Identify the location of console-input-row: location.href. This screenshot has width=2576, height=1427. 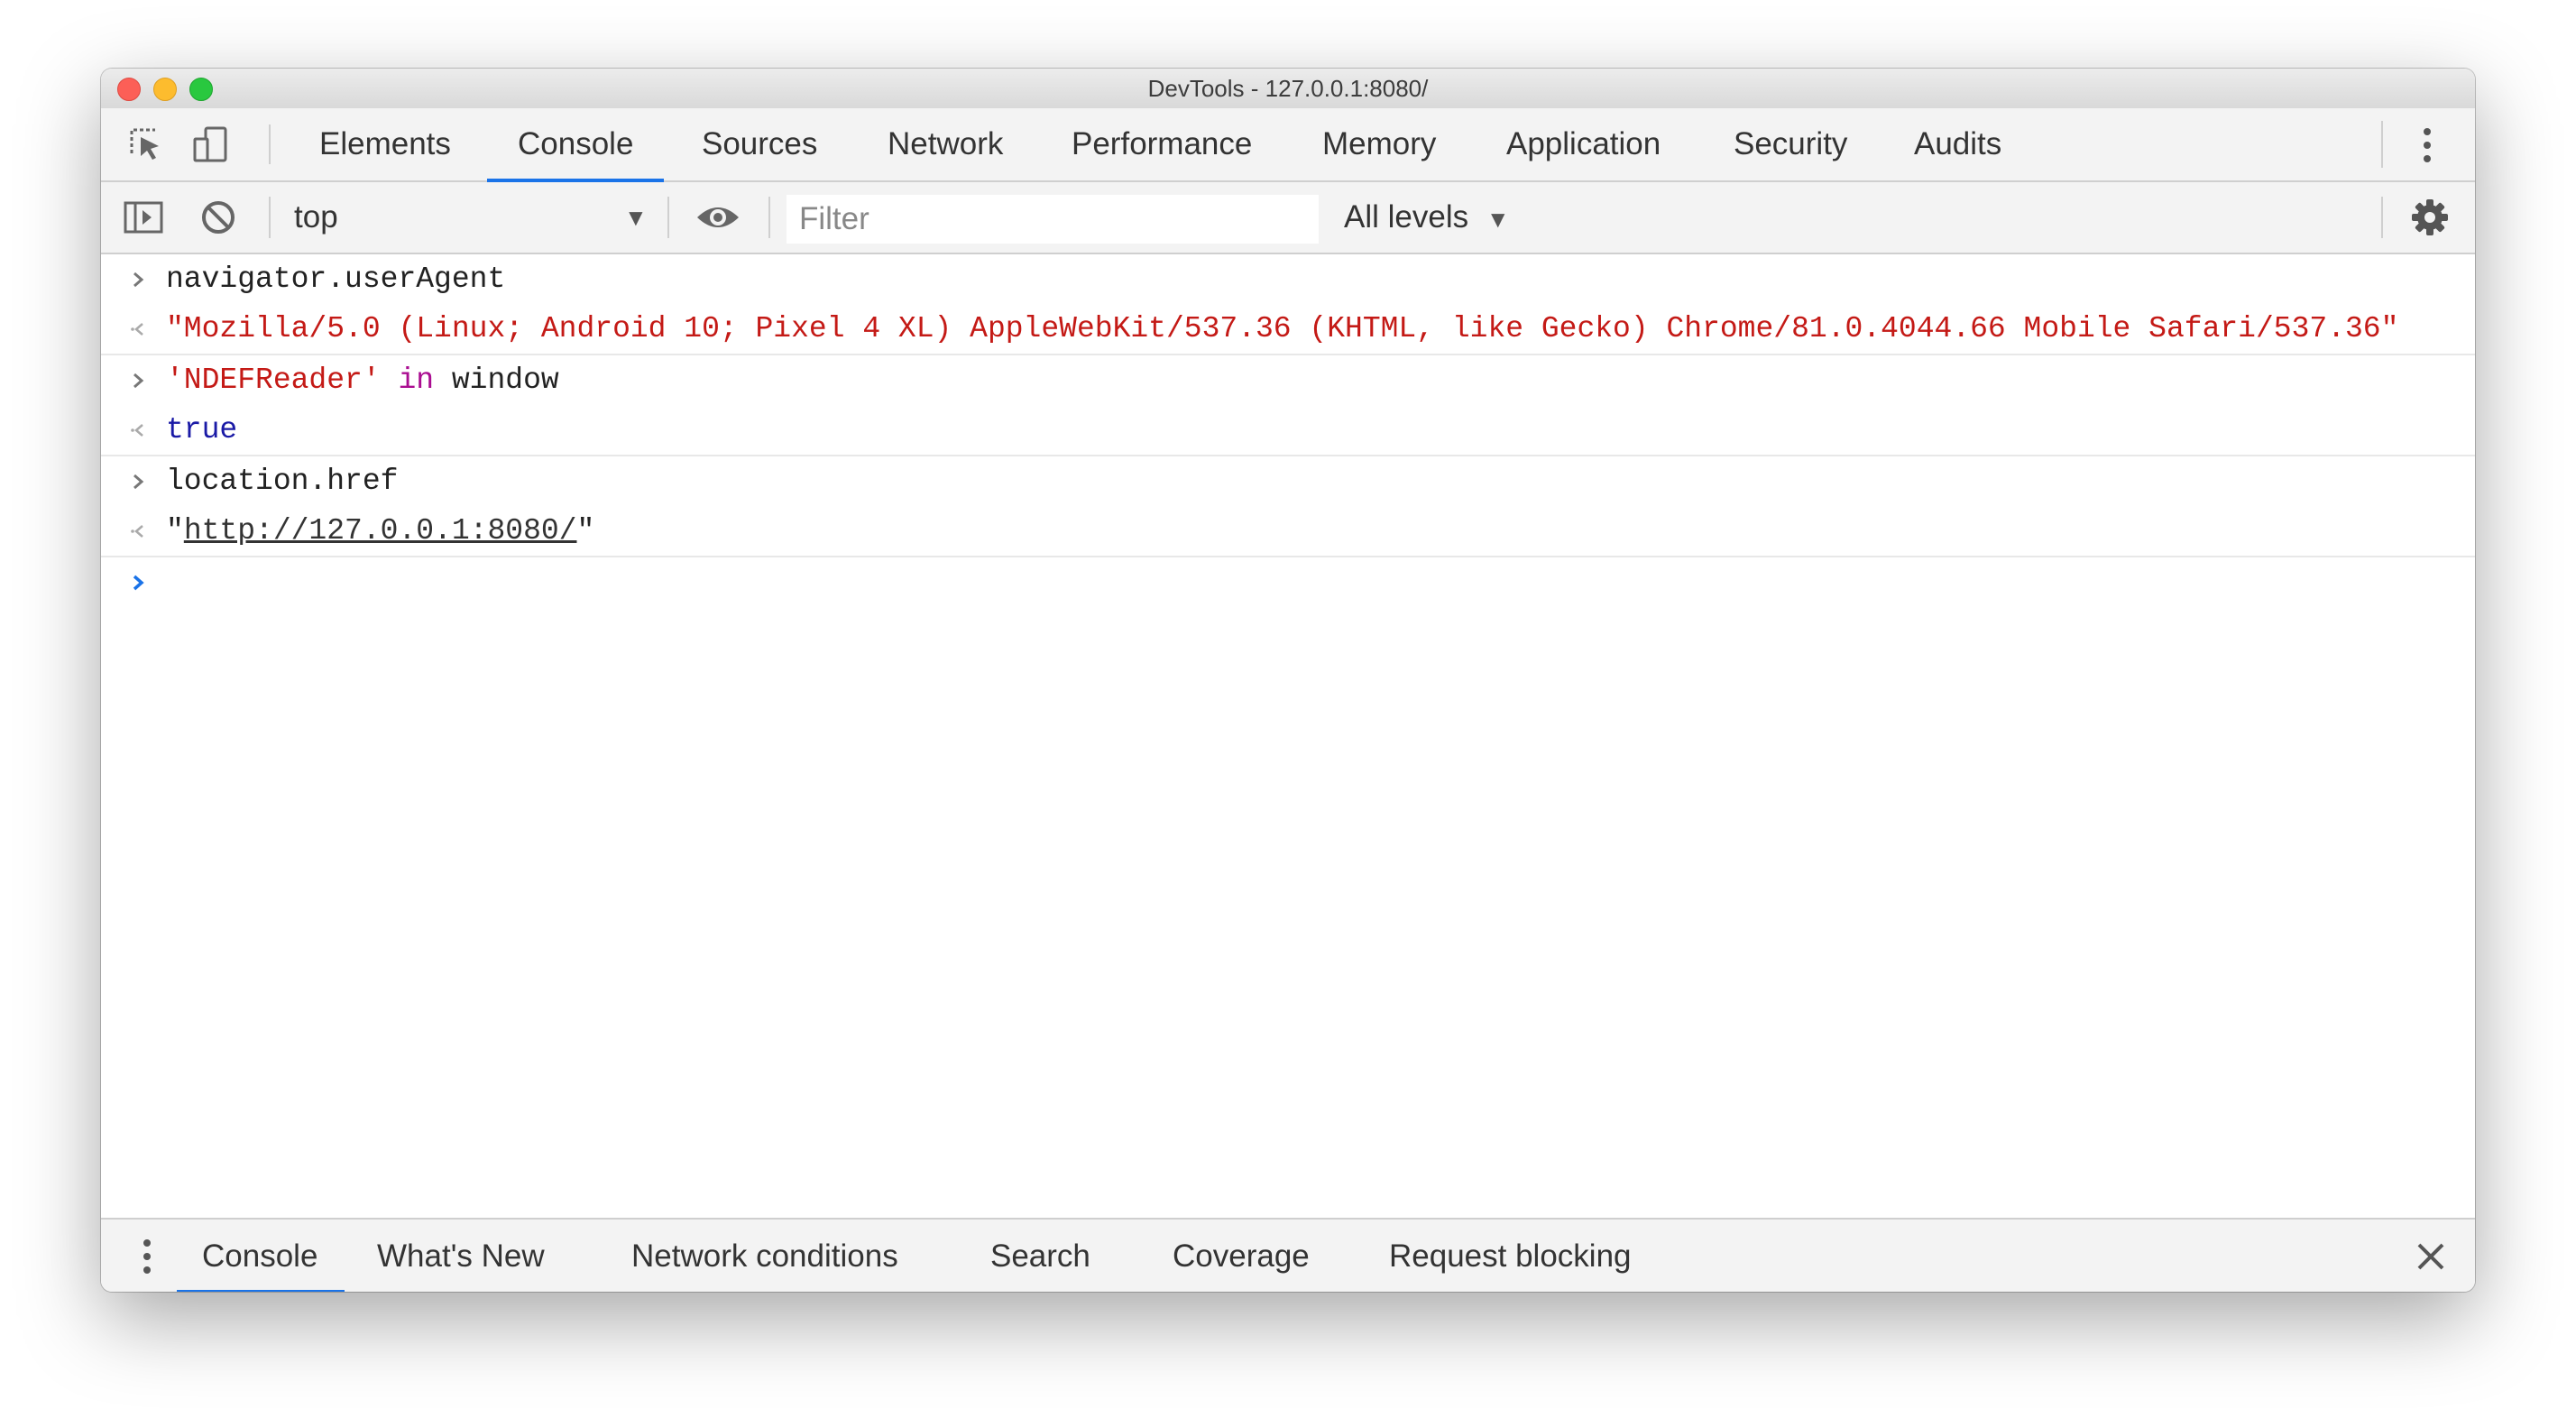
(1288, 481).